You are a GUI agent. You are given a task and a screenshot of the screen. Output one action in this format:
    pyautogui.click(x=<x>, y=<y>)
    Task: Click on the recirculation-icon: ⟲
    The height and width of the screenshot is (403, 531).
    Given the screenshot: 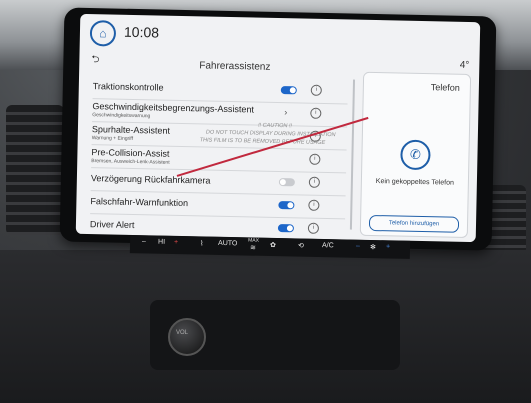 What is the action you would take?
    pyautogui.click(x=301, y=246)
    